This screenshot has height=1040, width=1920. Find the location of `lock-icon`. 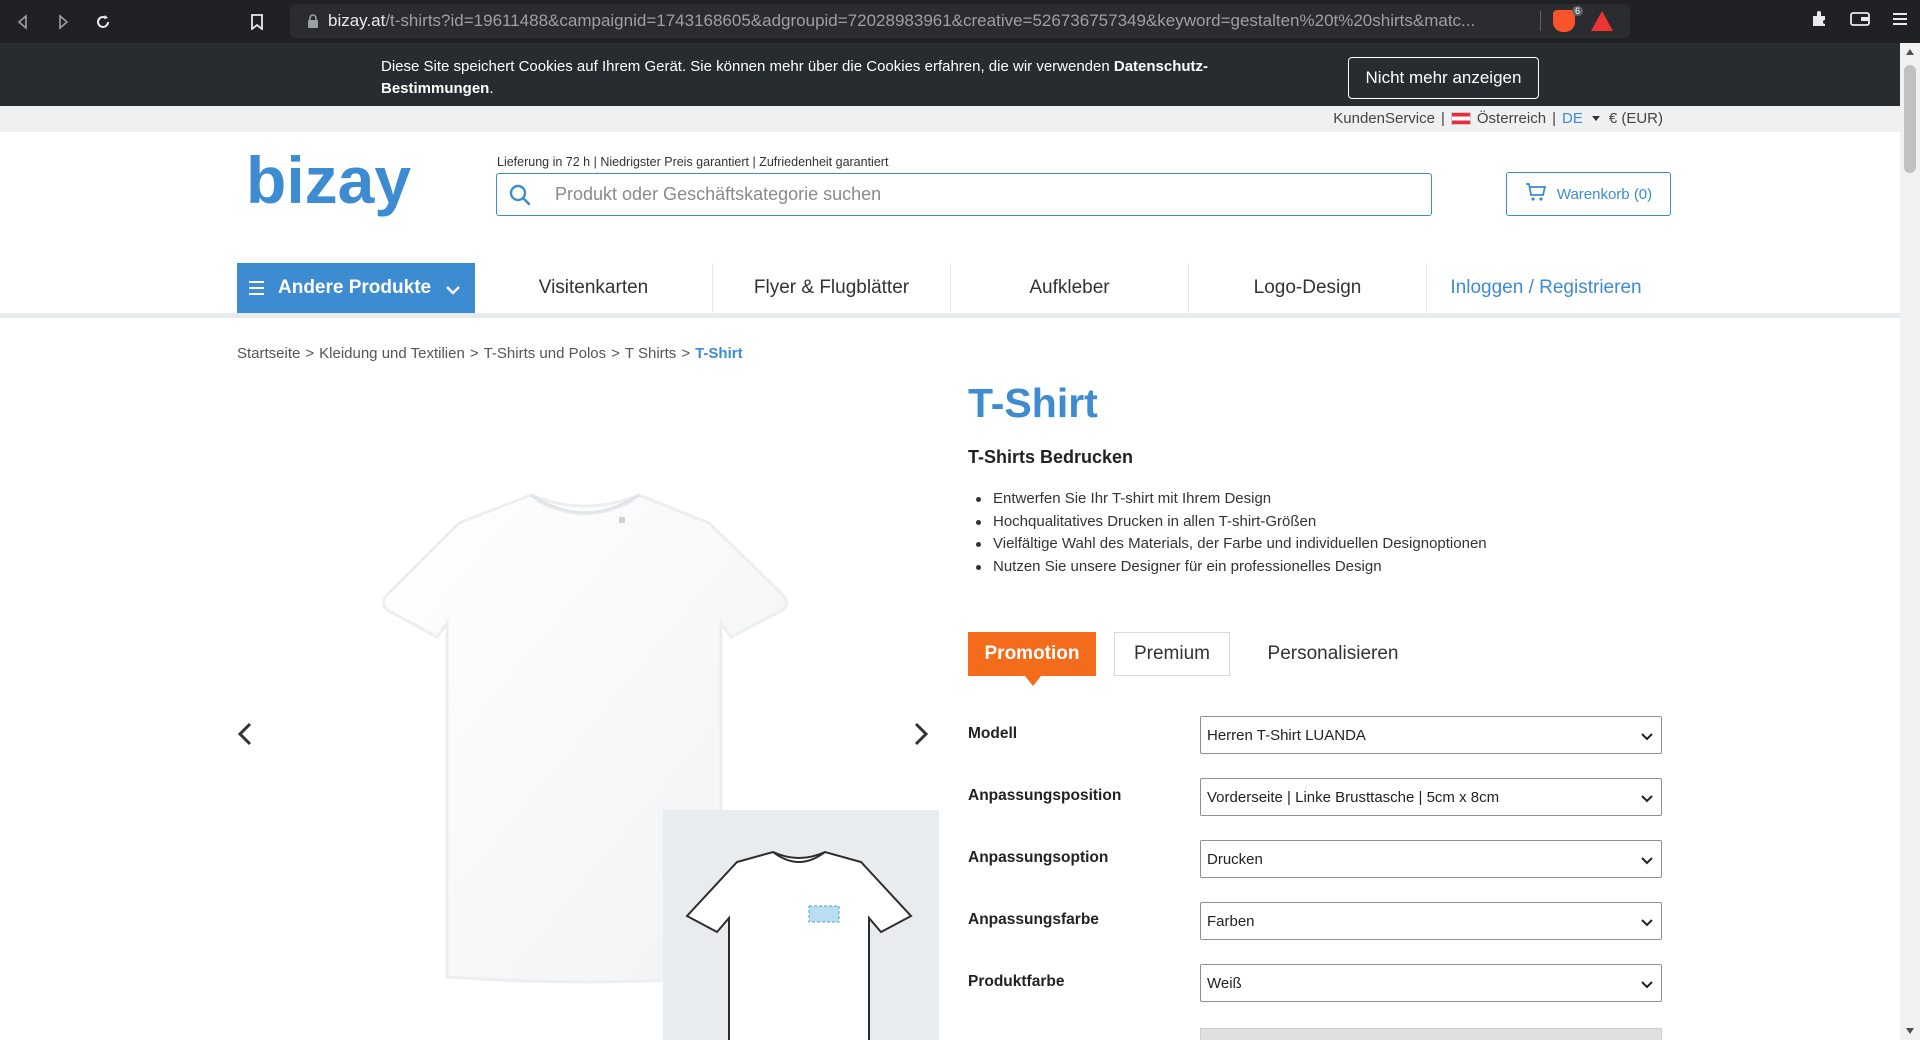

lock-icon is located at coordinates (313, 21).